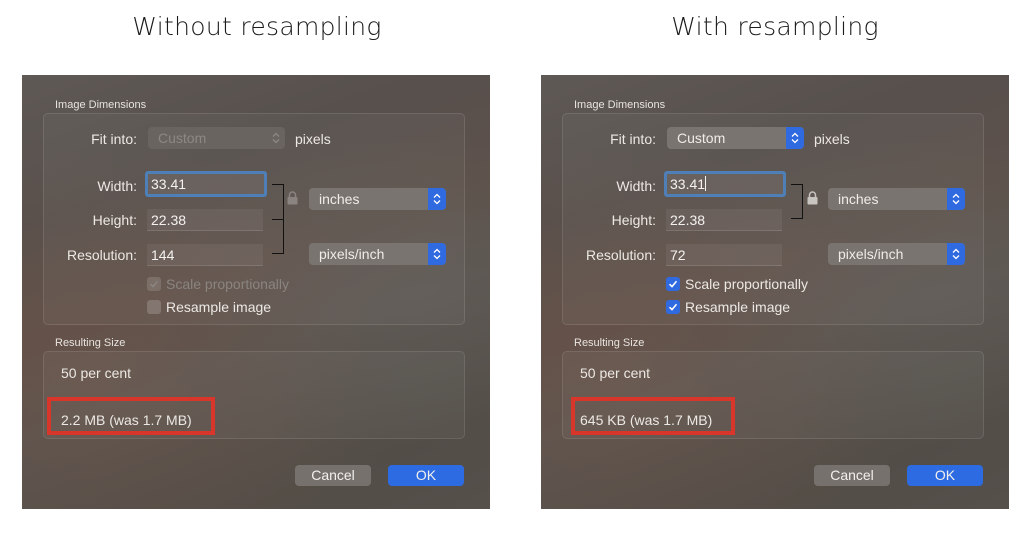 This screenshot has width=1024, height=533. I want to click on caption-with-resampling: With resampling, so click(775, 26).